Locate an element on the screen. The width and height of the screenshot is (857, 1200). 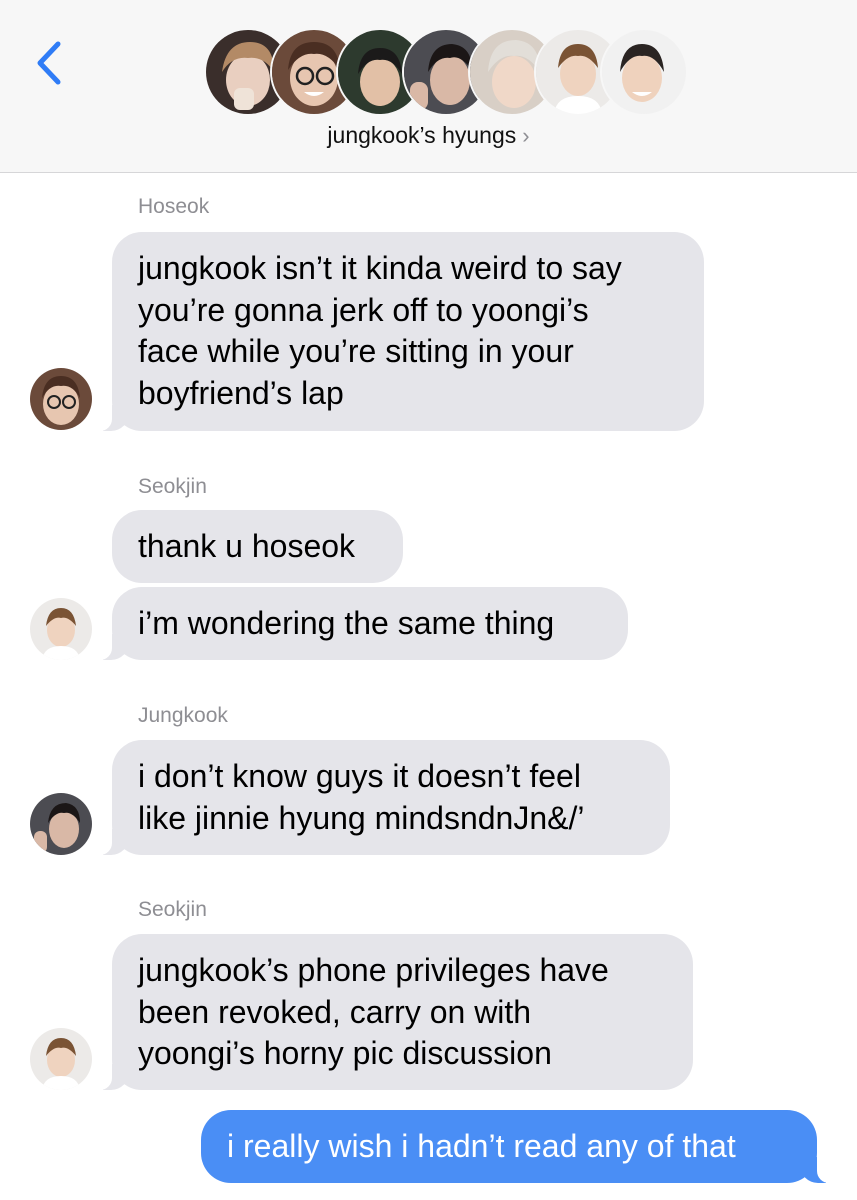
chevron-right-icon: › is located at coordinates (526, 135).